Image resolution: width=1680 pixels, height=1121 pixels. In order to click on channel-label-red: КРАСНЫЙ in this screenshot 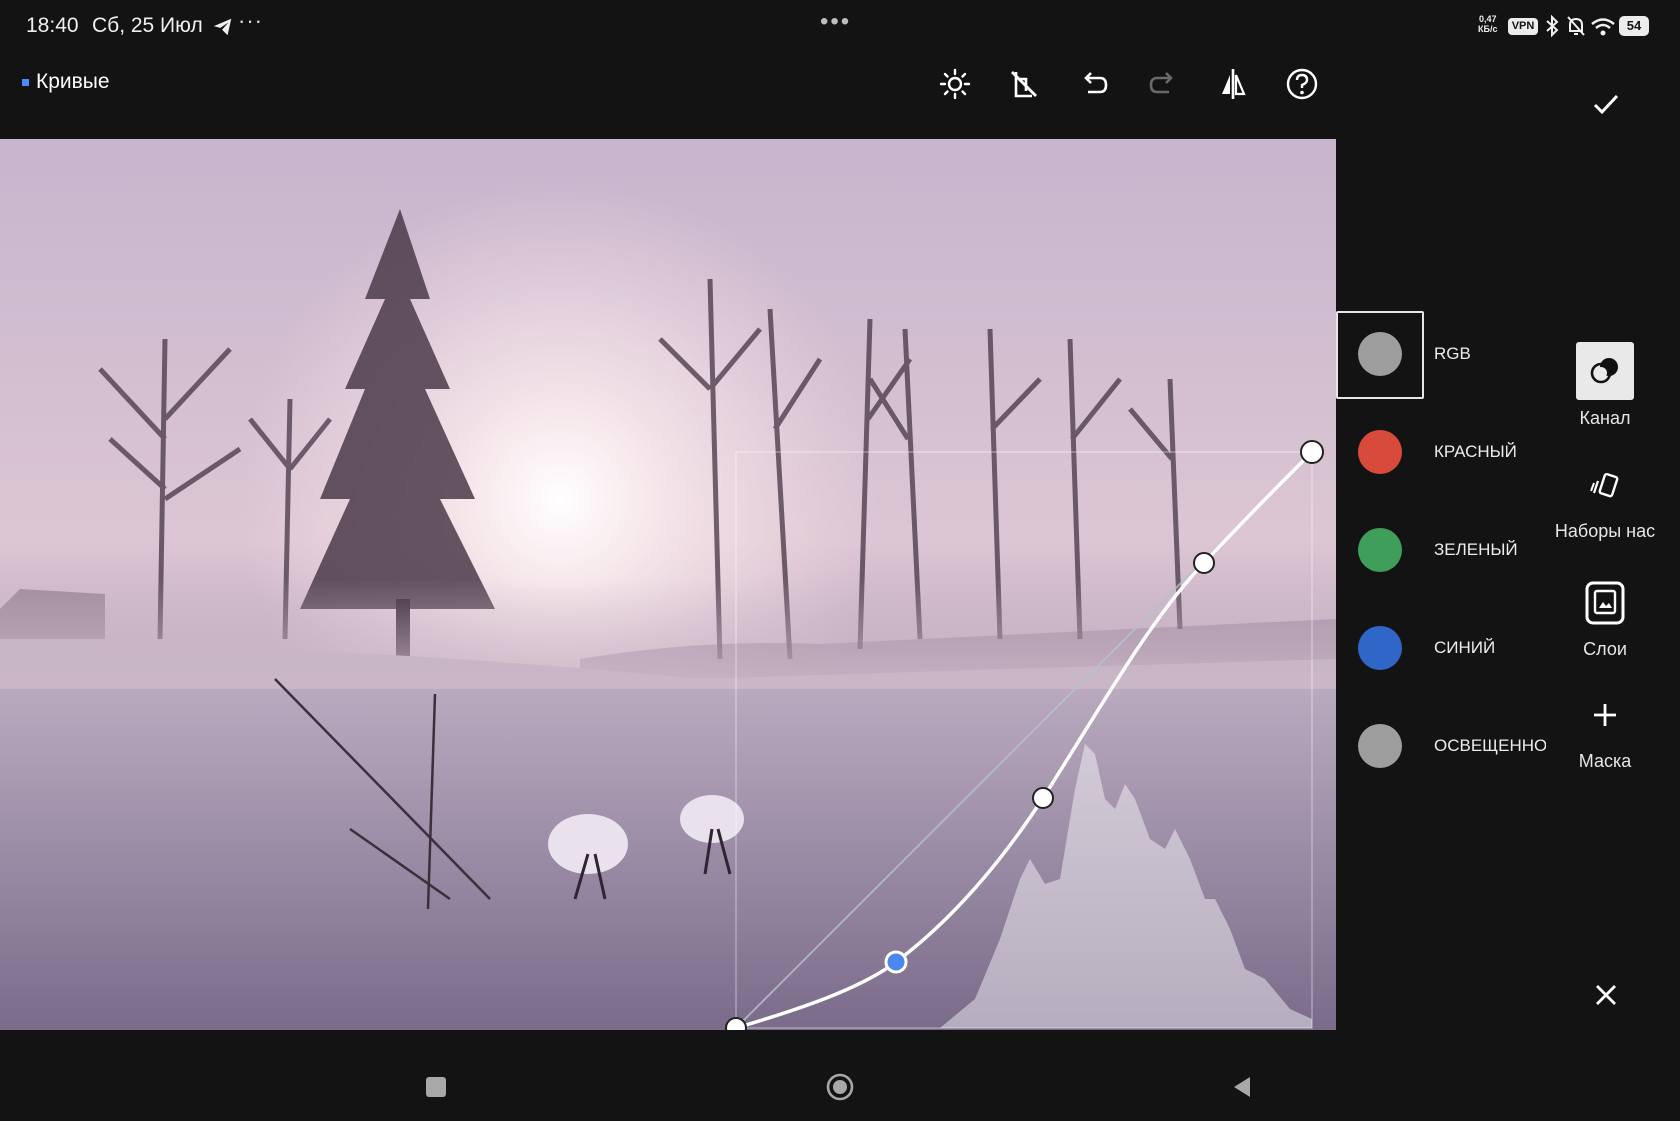, I will do `click(1475, 451)`.